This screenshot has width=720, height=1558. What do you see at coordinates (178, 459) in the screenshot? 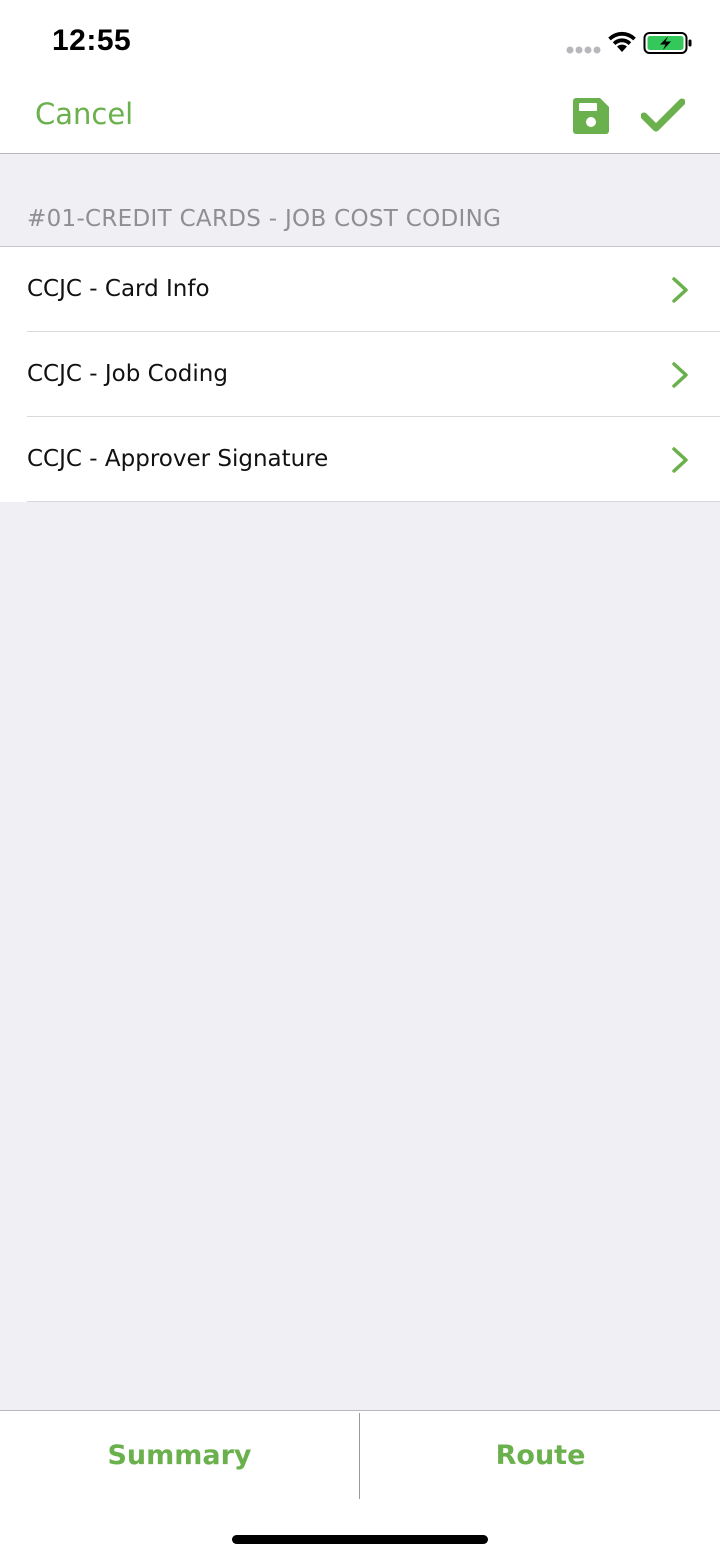
I see `list-item-label: CCJC - Approver Signature` at bounding box center [178, 459].